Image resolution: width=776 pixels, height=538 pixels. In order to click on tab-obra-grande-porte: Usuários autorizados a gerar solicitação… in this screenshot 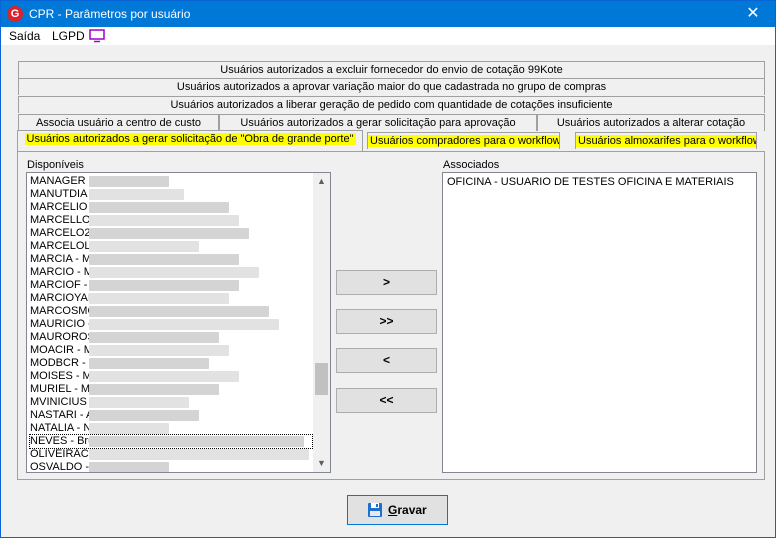, I will do `click(190, 140)`.